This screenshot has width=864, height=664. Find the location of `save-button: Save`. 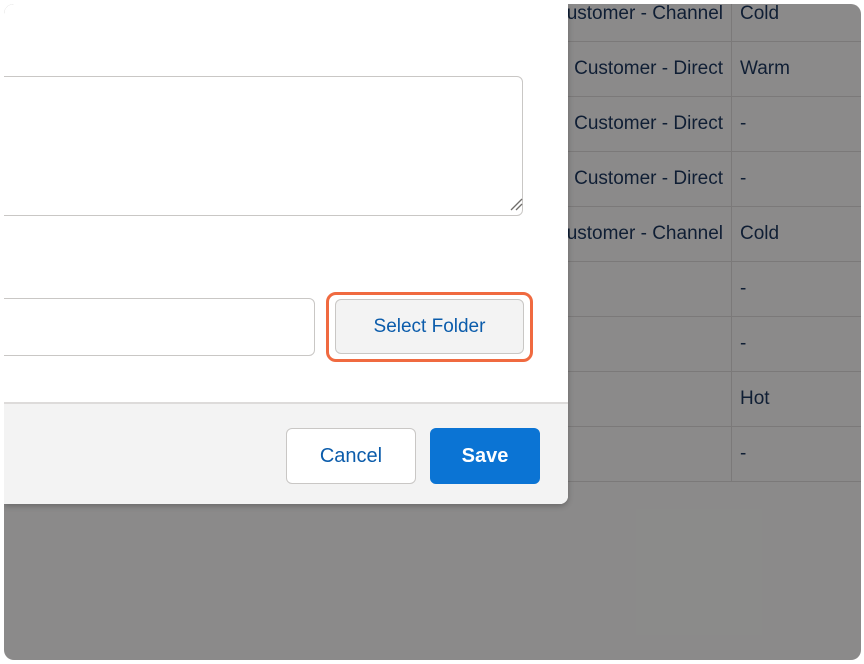

save-button: Save is located at coordinates (485, 456).